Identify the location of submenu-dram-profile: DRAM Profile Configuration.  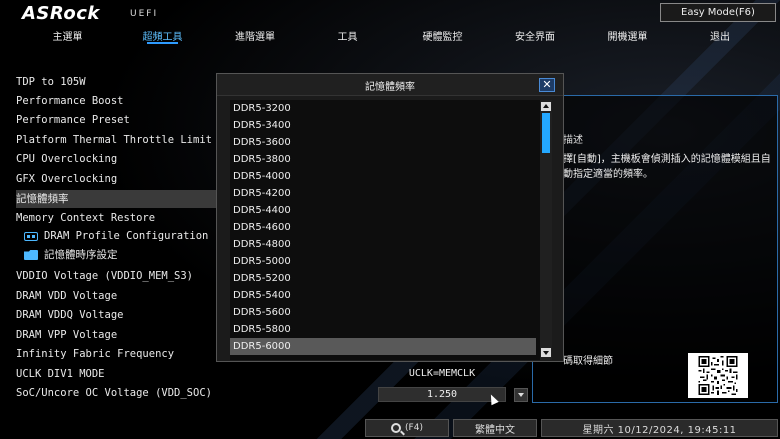
(124, 236).